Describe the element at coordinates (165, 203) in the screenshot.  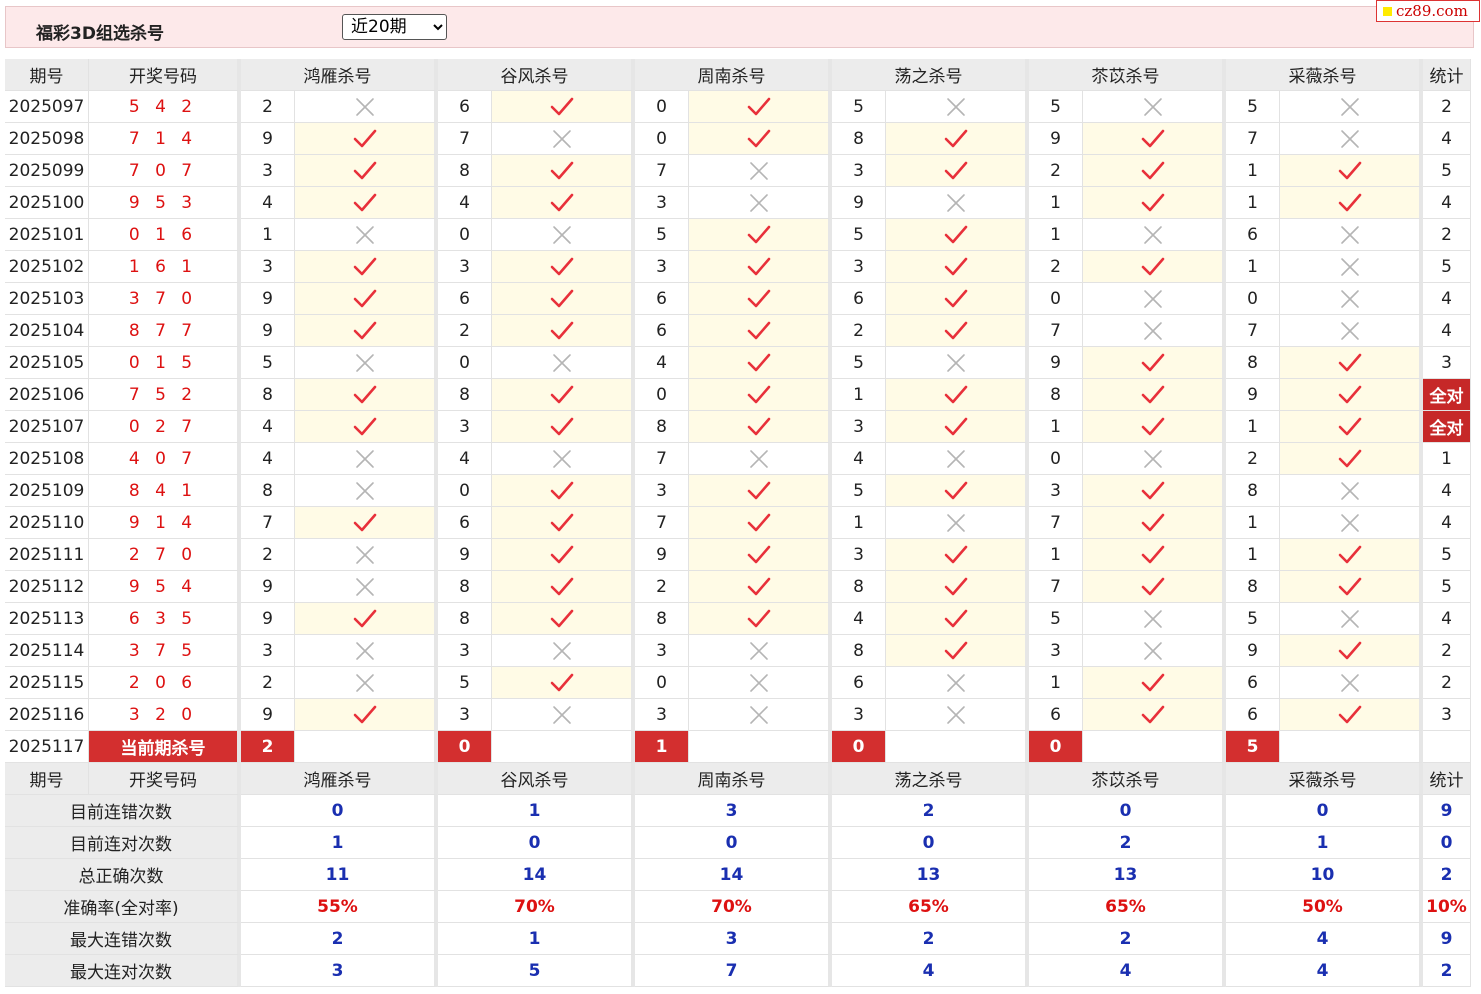
I see `winning-number-cell: 9 5 3` at that location.